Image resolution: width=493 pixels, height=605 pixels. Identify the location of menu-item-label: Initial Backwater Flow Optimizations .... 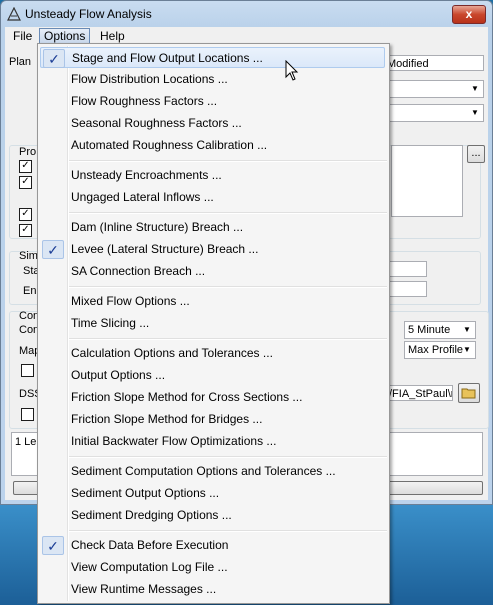
(174, 441).